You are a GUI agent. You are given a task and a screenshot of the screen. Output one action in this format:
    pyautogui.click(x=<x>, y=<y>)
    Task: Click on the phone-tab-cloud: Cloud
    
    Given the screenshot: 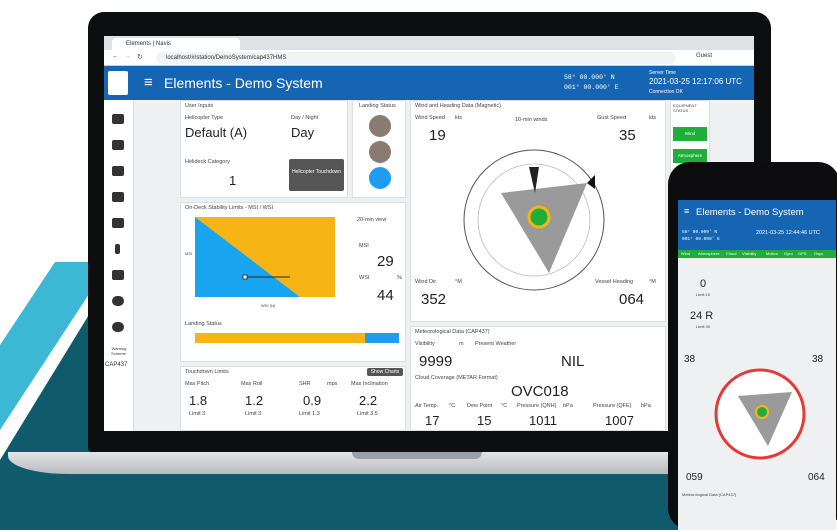 What is the action you would take?
    pyautogui.click(x=731, y=253)
    